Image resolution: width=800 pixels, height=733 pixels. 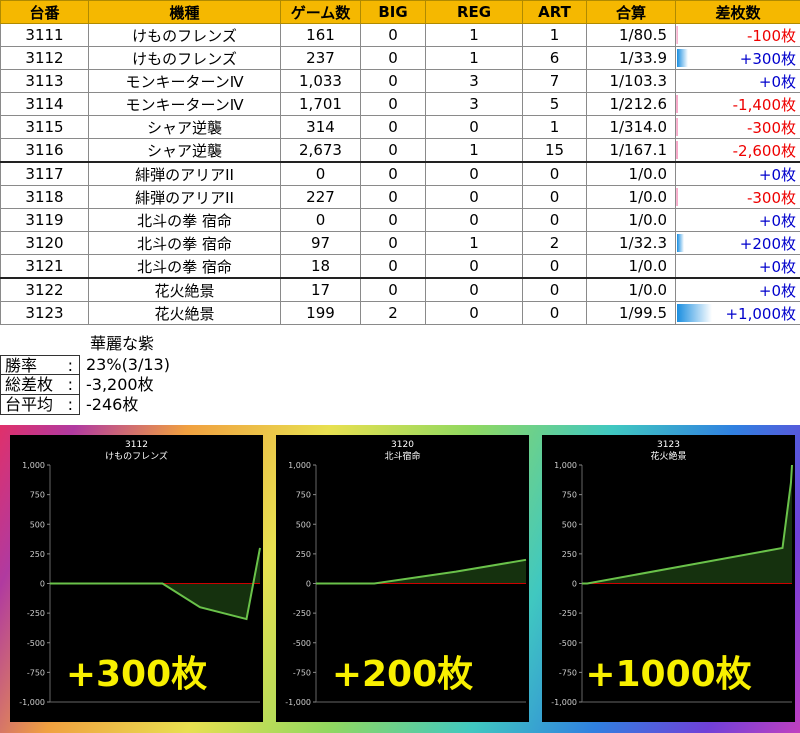 I want to click on cell-no: 3119, so click(x=44, y=220).